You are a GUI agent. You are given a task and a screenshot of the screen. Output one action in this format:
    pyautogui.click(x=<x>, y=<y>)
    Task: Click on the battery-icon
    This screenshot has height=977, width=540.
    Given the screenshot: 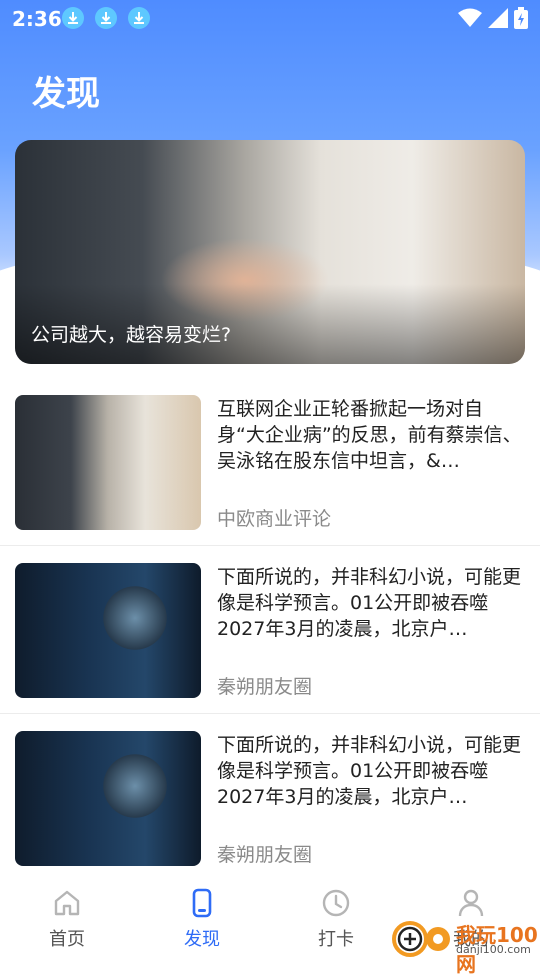 What is the action you would take?
    pyautogui.click(x=521, y=18)
    